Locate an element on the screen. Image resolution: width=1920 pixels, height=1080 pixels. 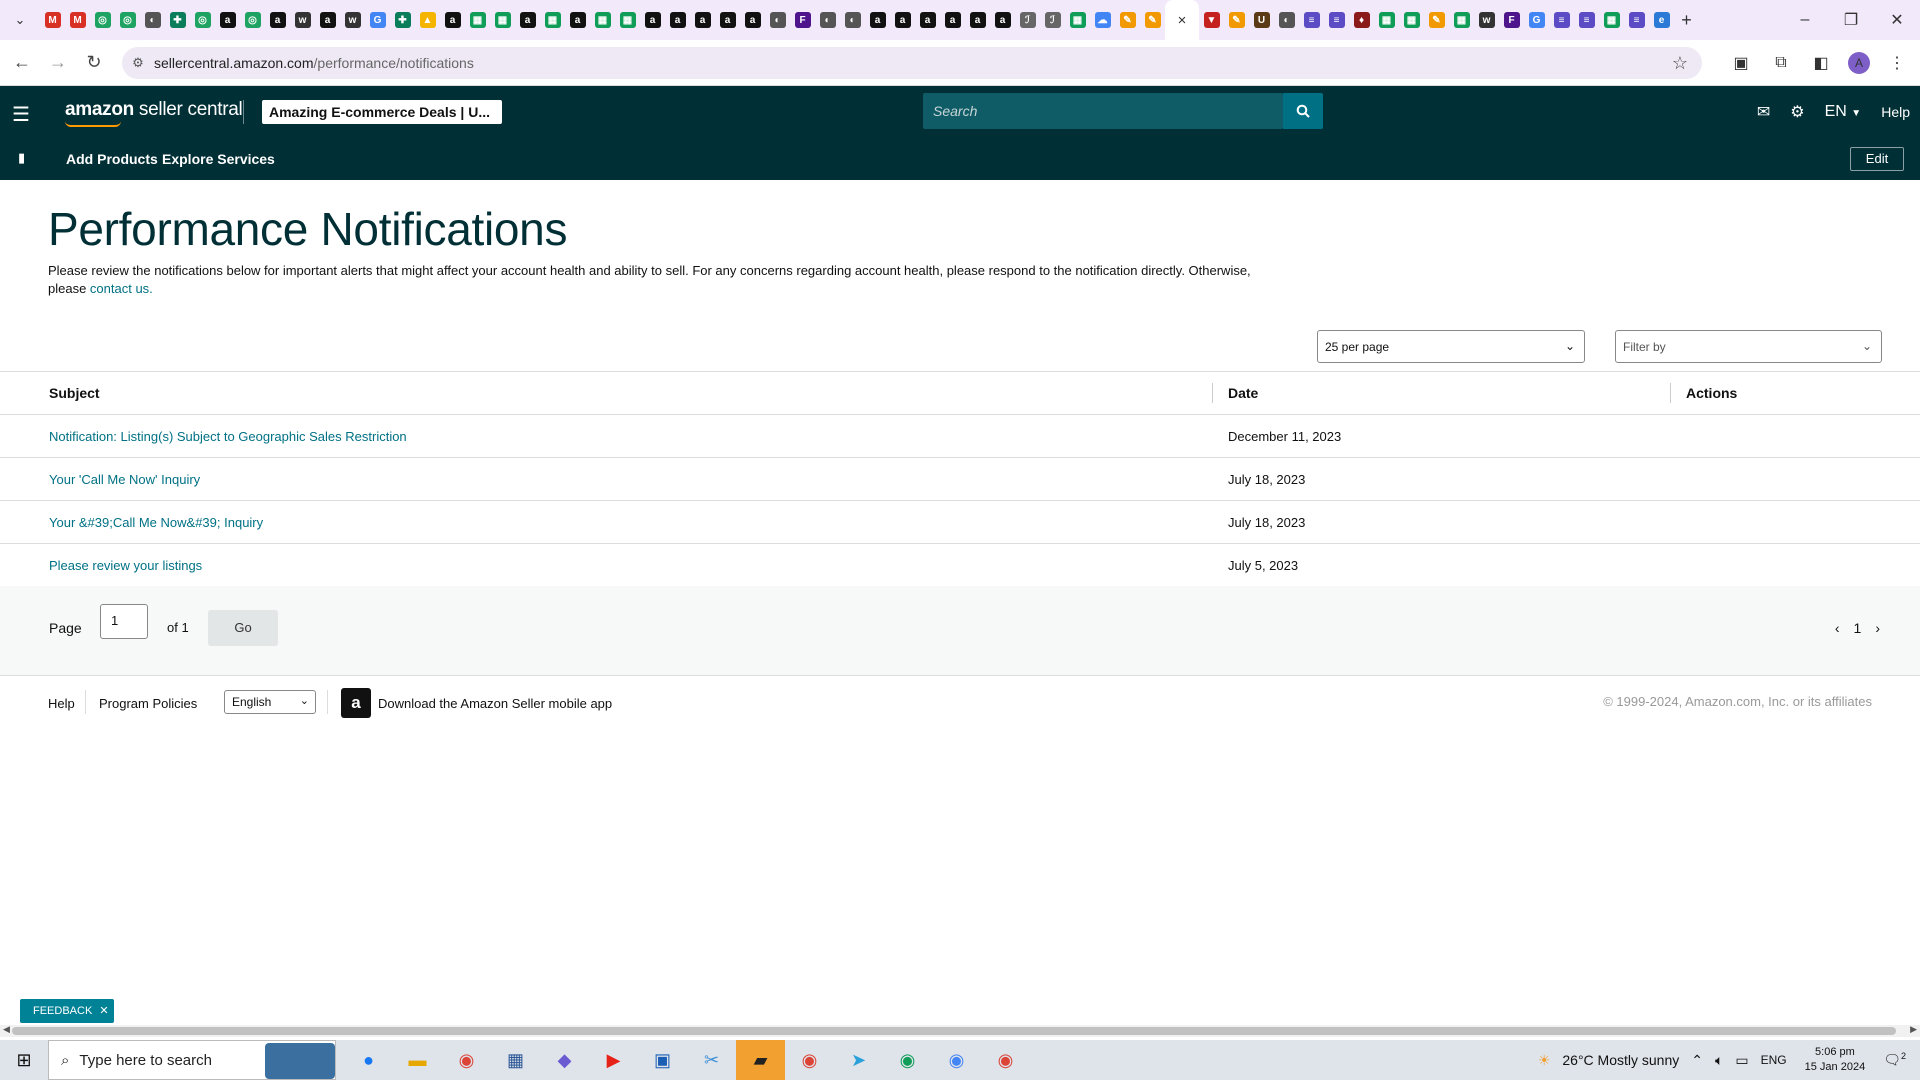
column-date: Date is located at coordinates (1441, 393).